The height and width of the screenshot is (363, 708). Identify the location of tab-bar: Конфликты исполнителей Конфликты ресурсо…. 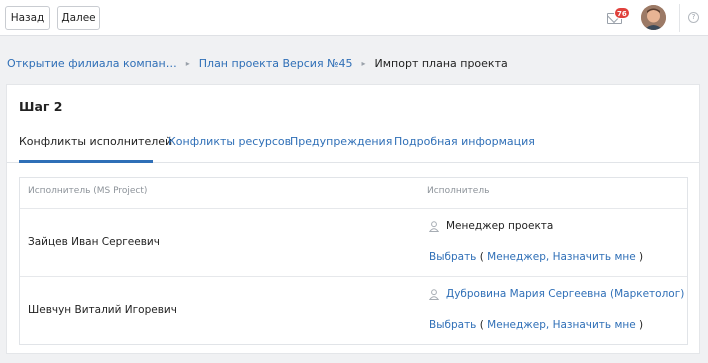
(353, 146).